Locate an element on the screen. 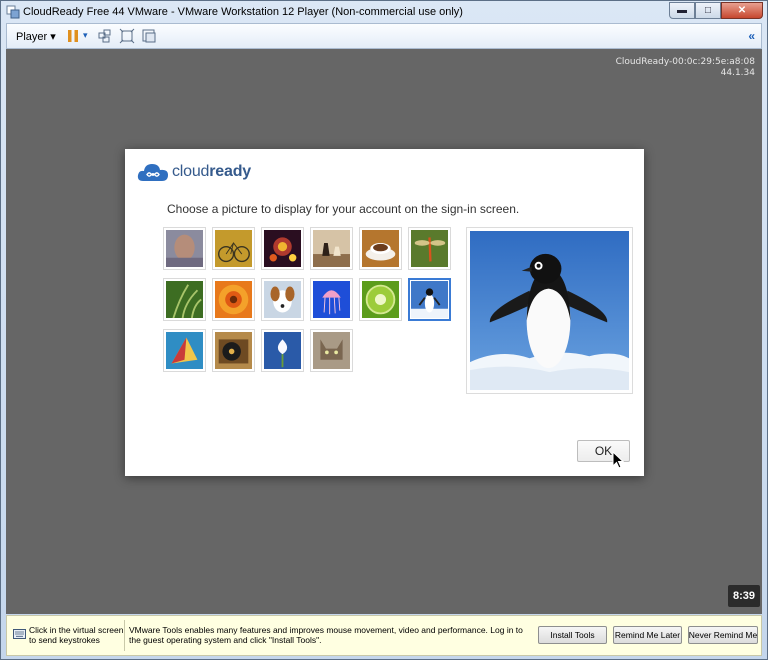 The height and width of the screenshot is (660, 768). picture-option-profile-photo is located at coordinates (184, 248).